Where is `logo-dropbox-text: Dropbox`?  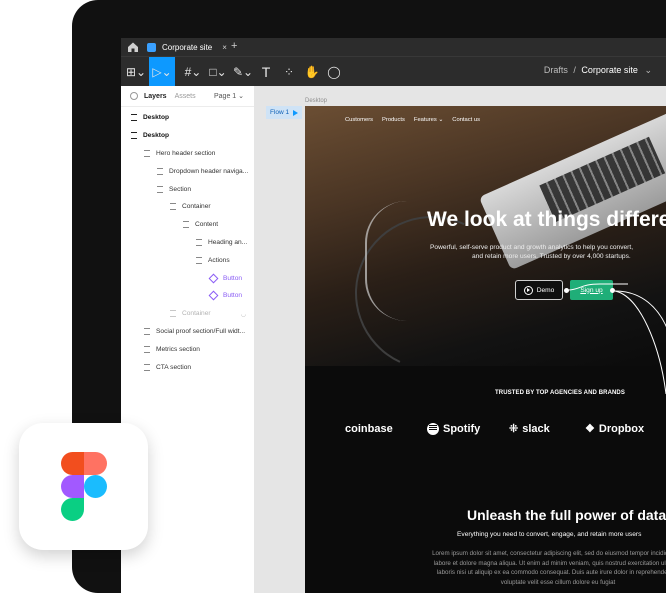
logo-dropbox-text: Dropbox is located at coordinates (621, 428).